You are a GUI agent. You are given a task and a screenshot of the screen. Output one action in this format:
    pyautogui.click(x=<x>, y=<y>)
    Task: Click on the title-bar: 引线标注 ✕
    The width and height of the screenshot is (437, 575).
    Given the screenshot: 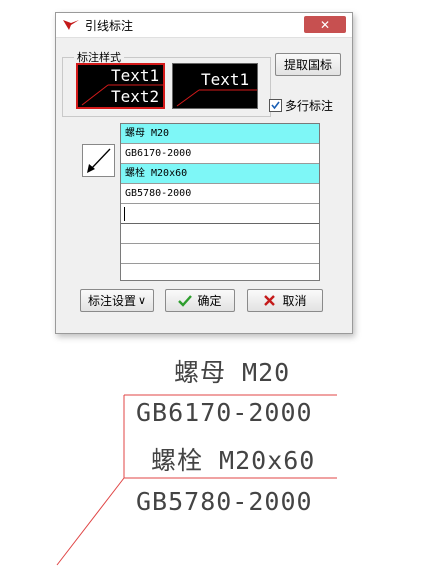 What is the action you would take?
    pyautogui.click(x=204, y=25)
    